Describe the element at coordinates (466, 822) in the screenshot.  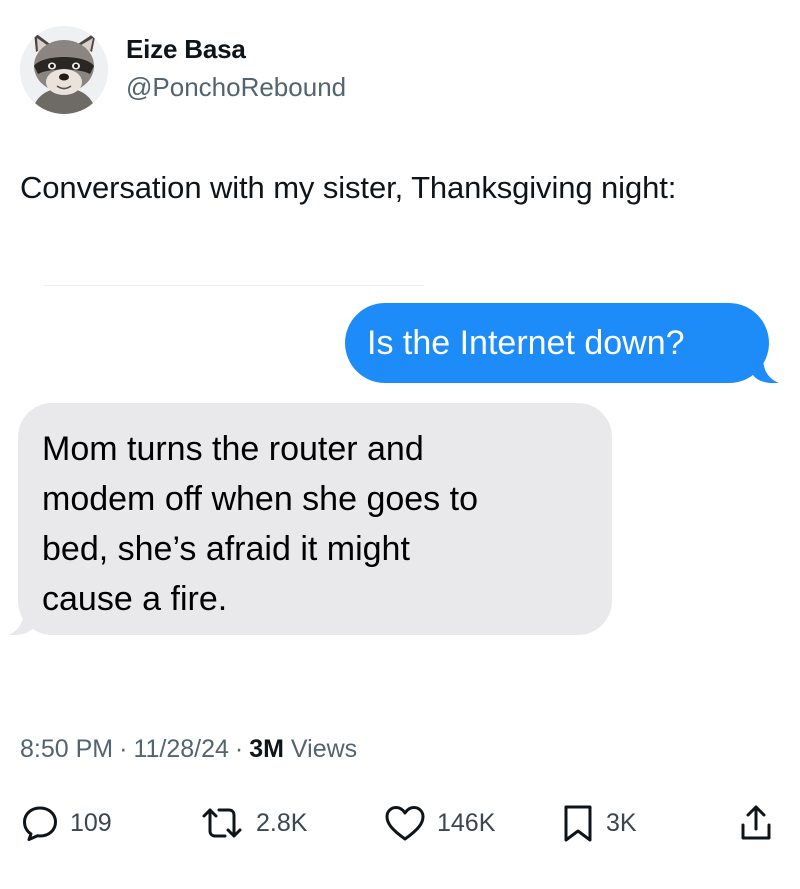
I see `like-count: 146K` at that location.